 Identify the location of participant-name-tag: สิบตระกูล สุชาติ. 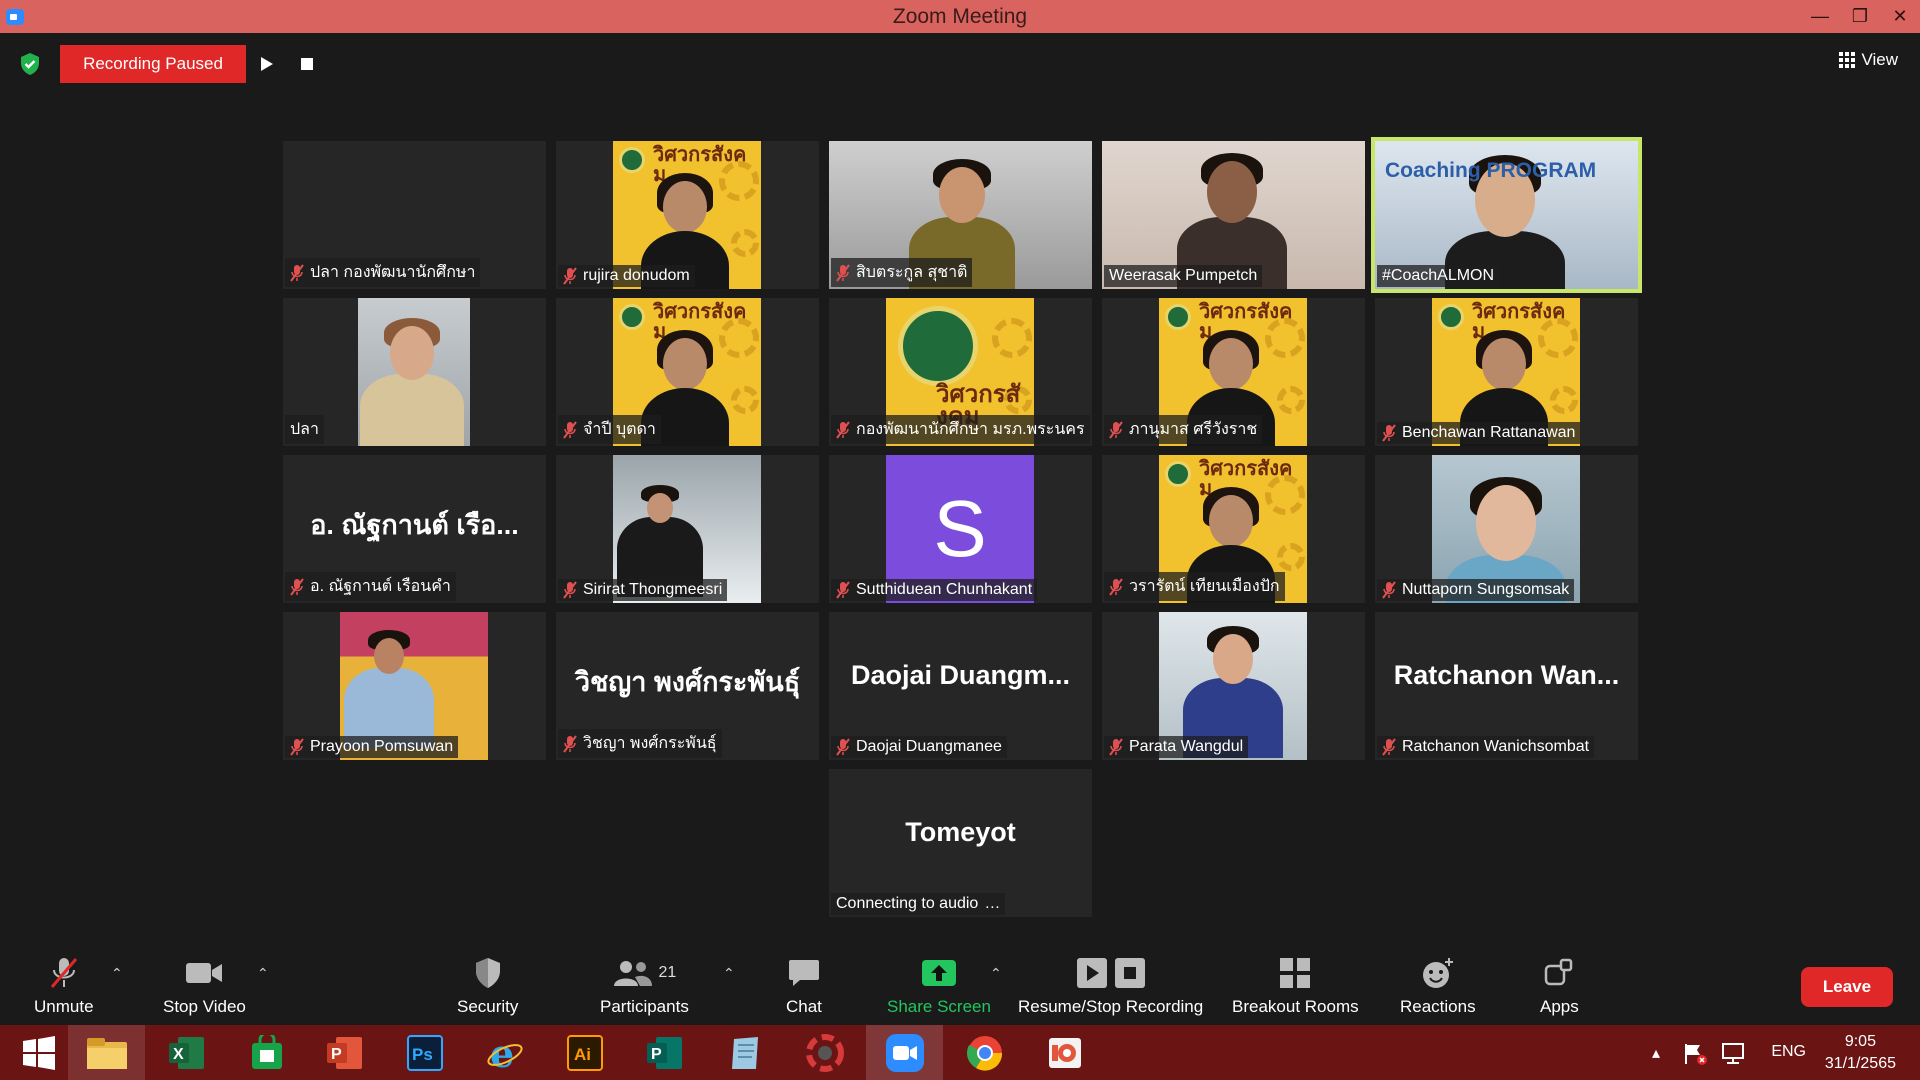
(902, 272).